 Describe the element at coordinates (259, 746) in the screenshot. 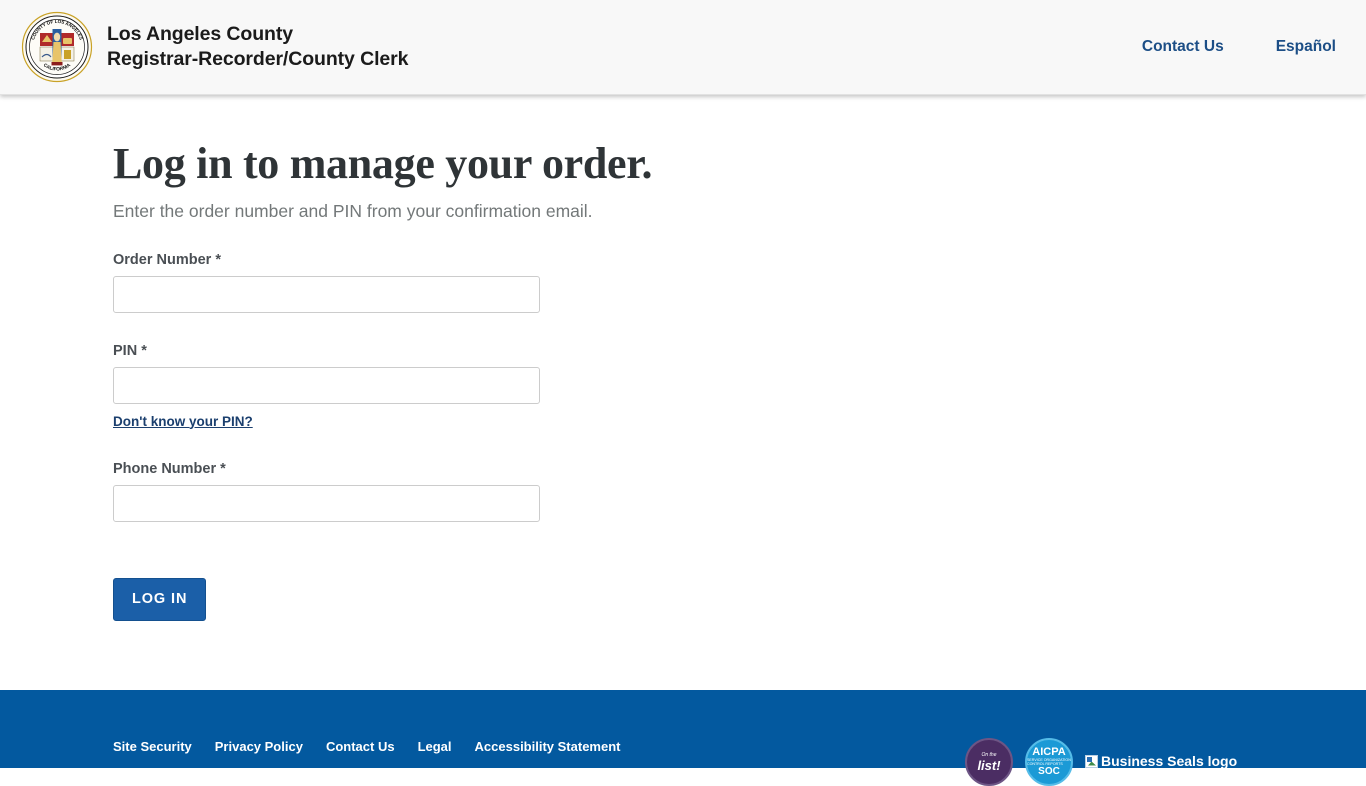

I see `footer-link-privacy-policy: Privacy Policy` at that location.